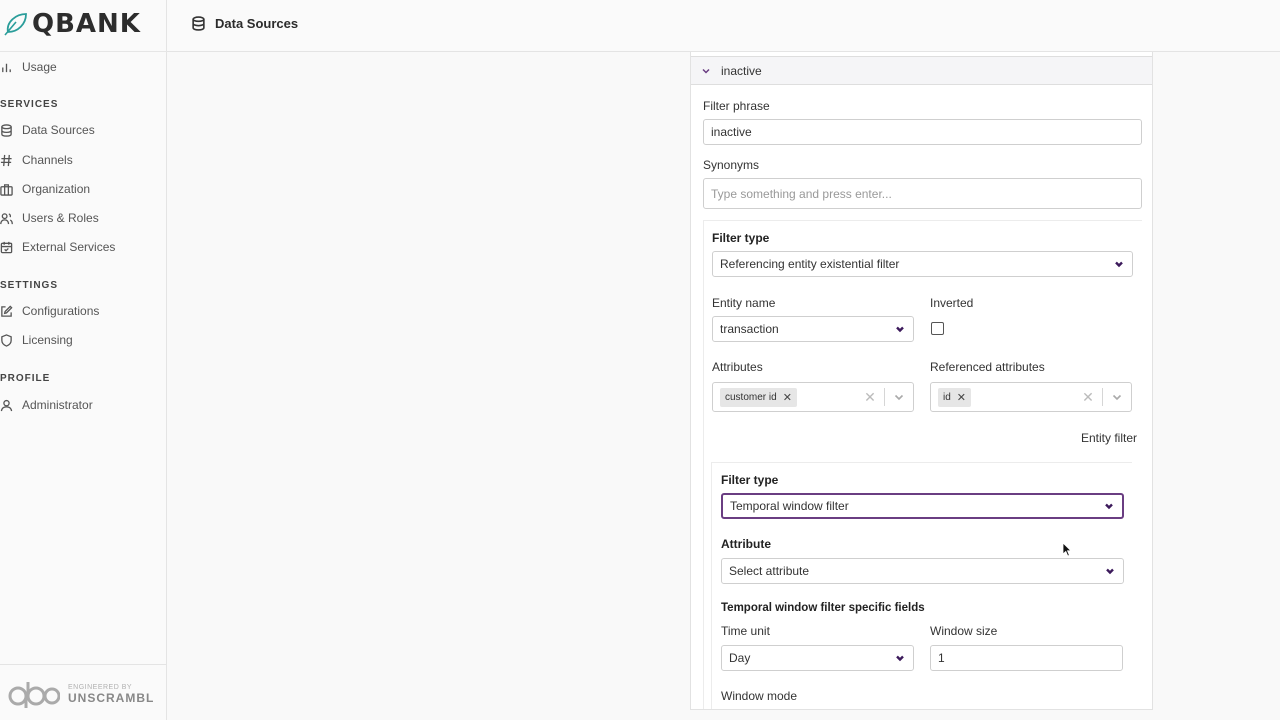 This screenshot has width=1280, height=720. What do you see at coordinates (1031, 397) in the screenshot?
I see `referenced-attributes-multiselect: id ✕ ✕` at bounding box center [1031, 397].